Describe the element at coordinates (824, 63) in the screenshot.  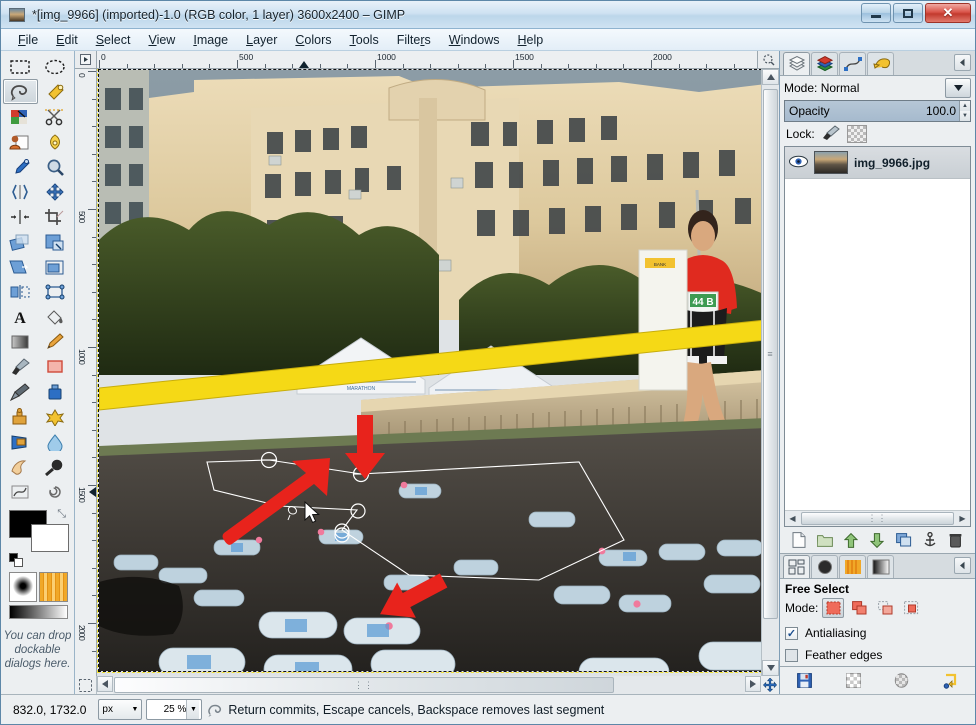
I see `channels-tab` at that location.